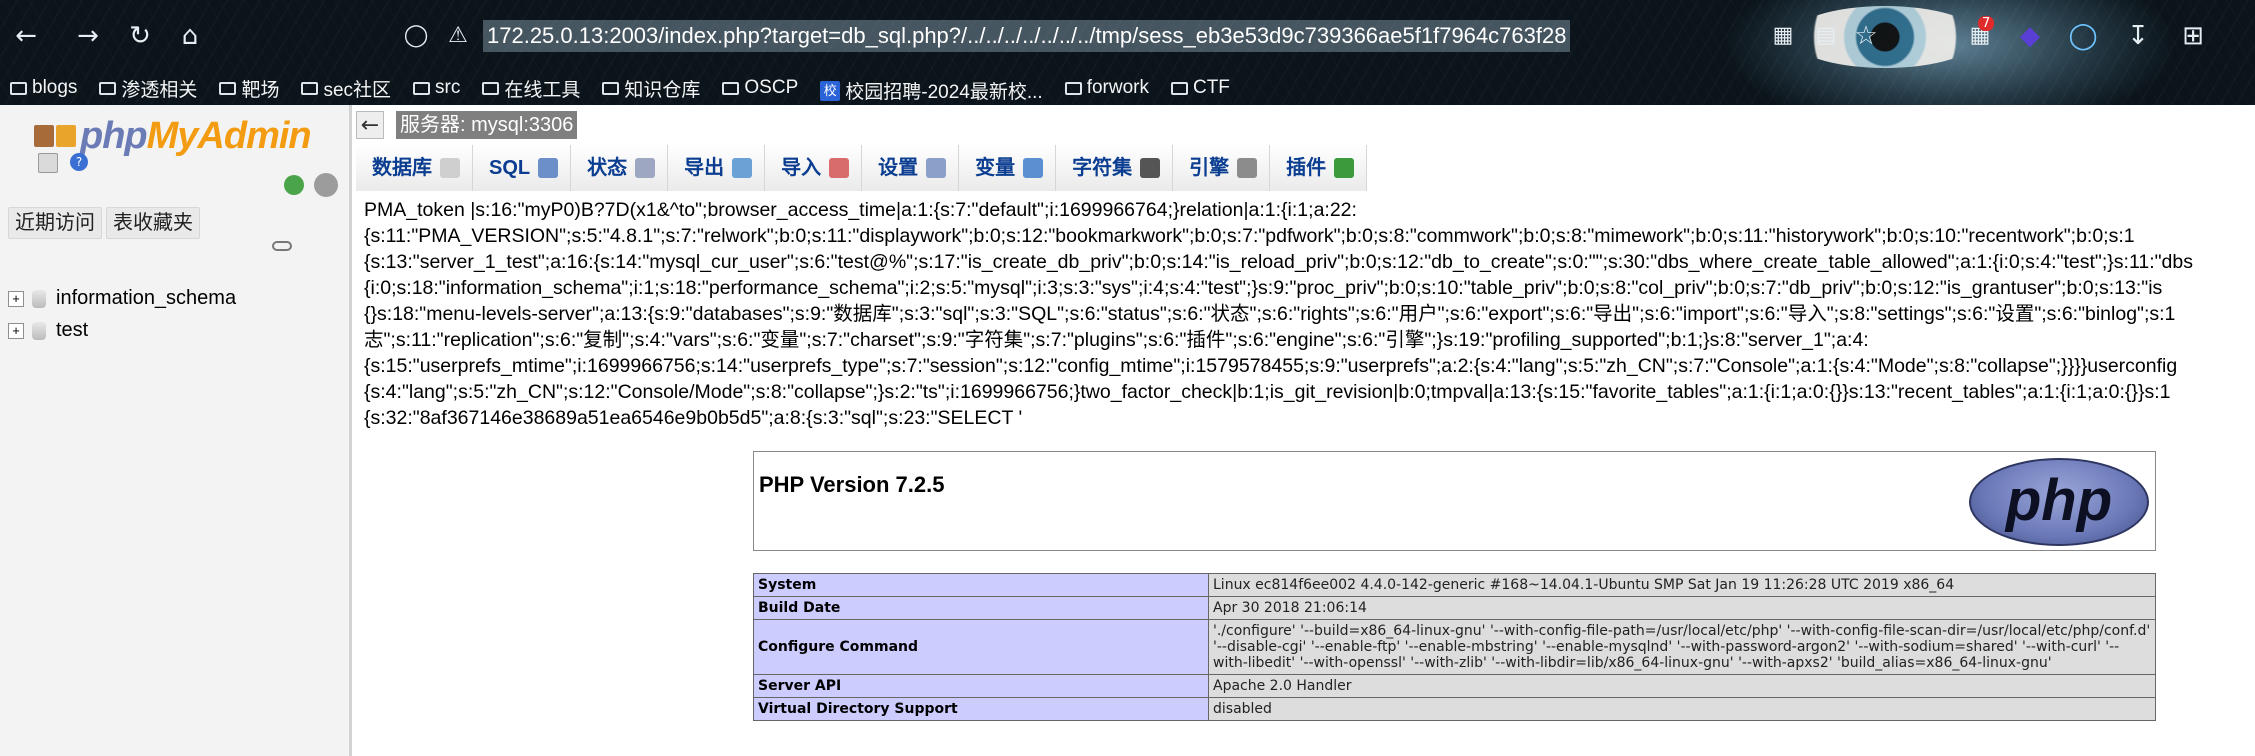 Image resolution: width=2255 pixels, height=756 pixels. Describe the element at coordinates (814, 168) in the screenshot. I see `server-tab: 导入` at that location.